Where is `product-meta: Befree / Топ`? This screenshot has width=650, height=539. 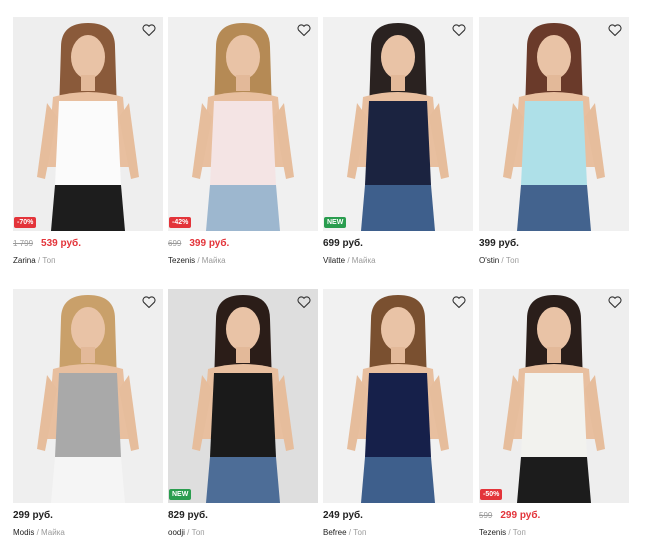 product-meta: Befree / Топ is located at coordinates (344, 532).